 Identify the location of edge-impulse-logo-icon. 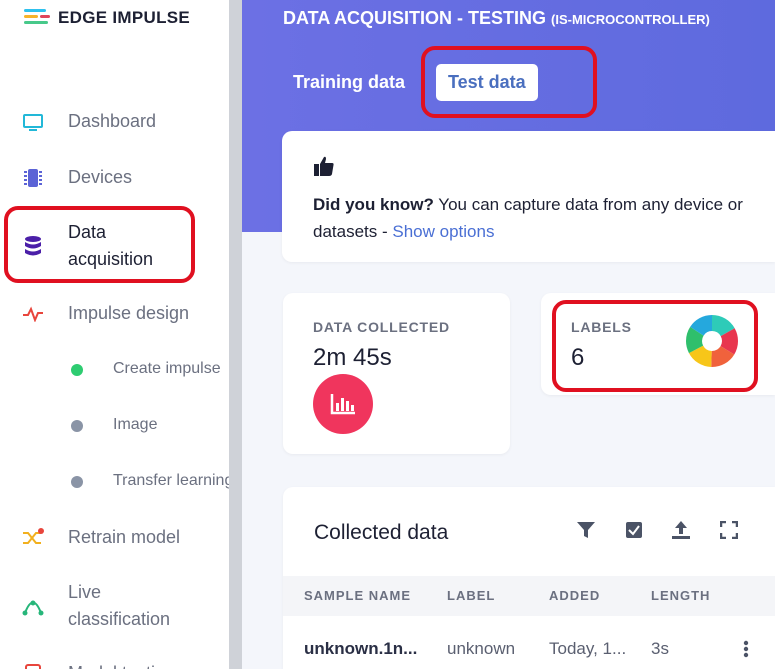
(37, 18).